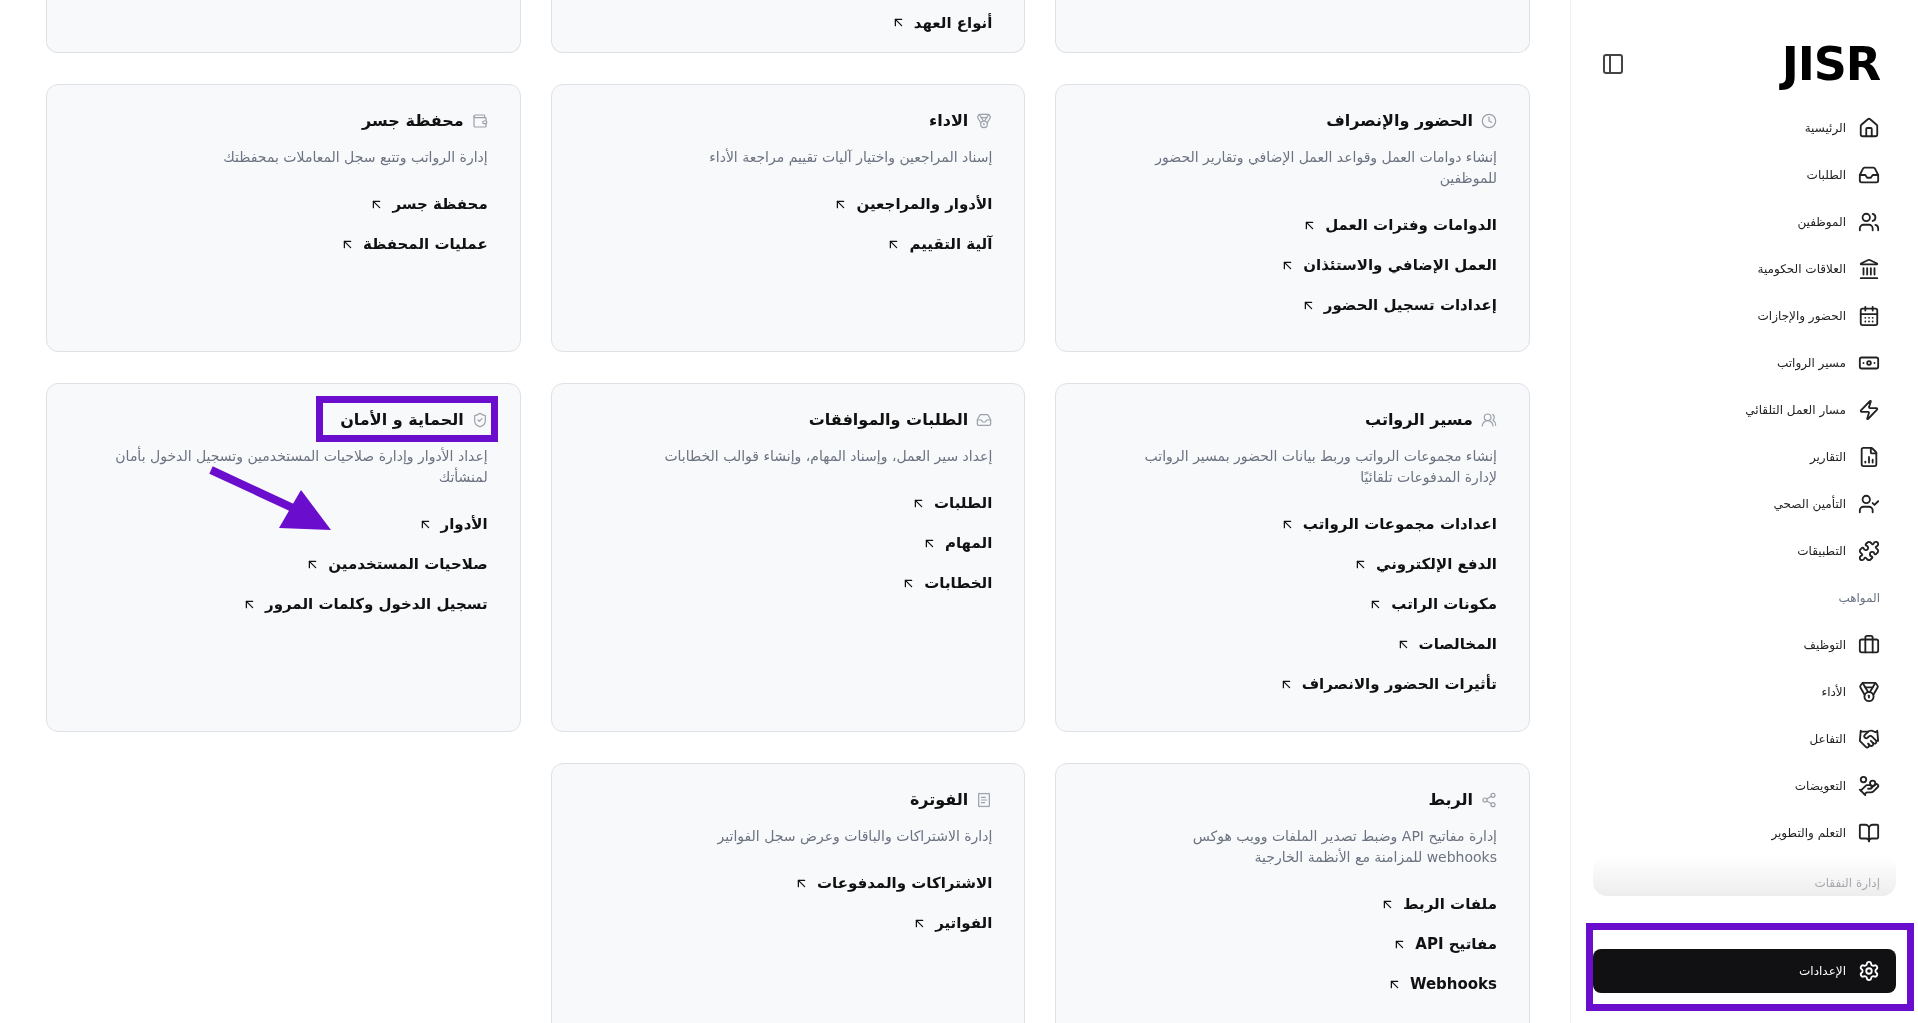 The height and width of the screenshot is (1023, 1918). Describe the element at coordinates (1869, 409) in the screenshot. I see `lightning-icon` at that location.